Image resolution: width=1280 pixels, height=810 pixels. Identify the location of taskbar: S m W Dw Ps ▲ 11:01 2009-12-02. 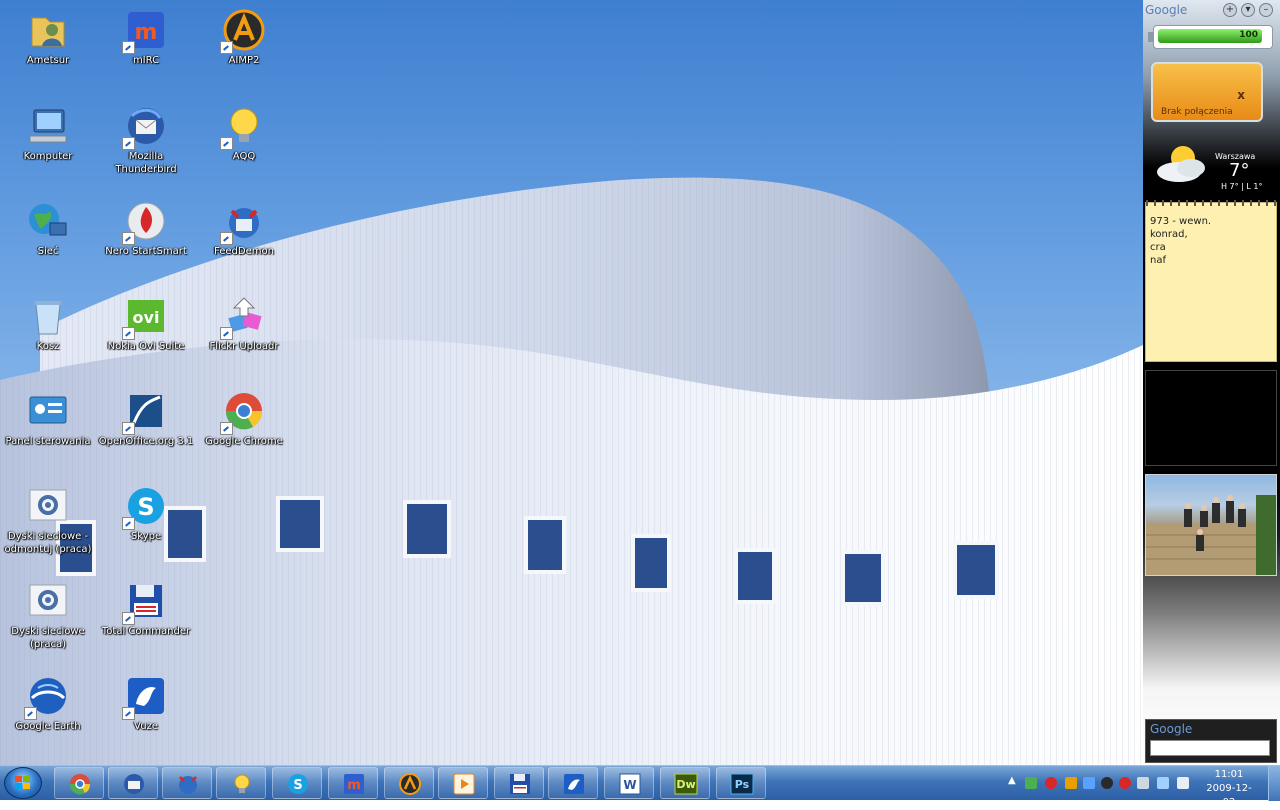
(640, 786).